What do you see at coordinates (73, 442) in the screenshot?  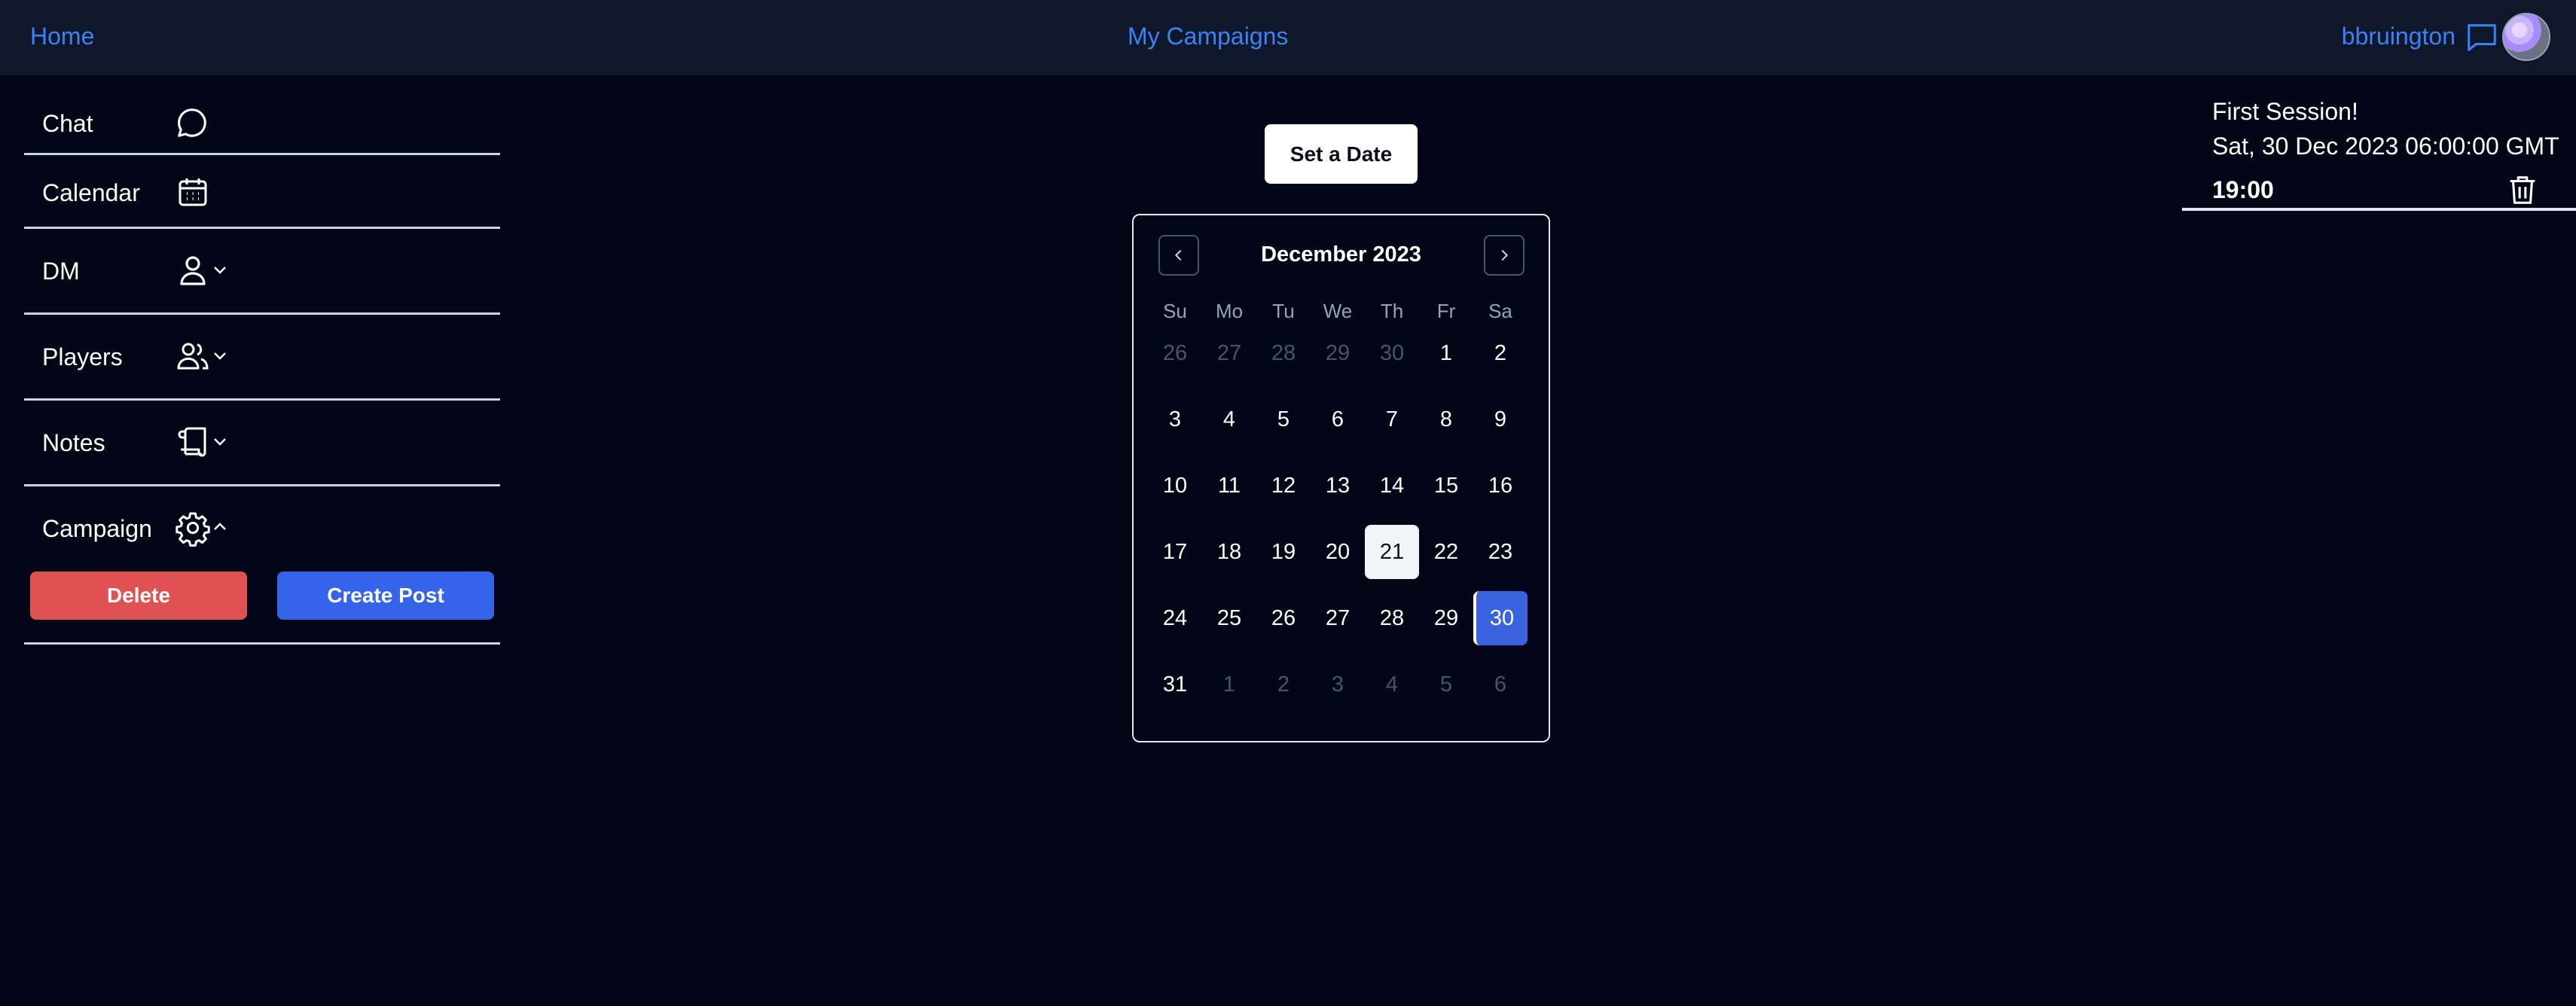 I see `sidebar-item-label: Notes` at bounding box center [73, 442].